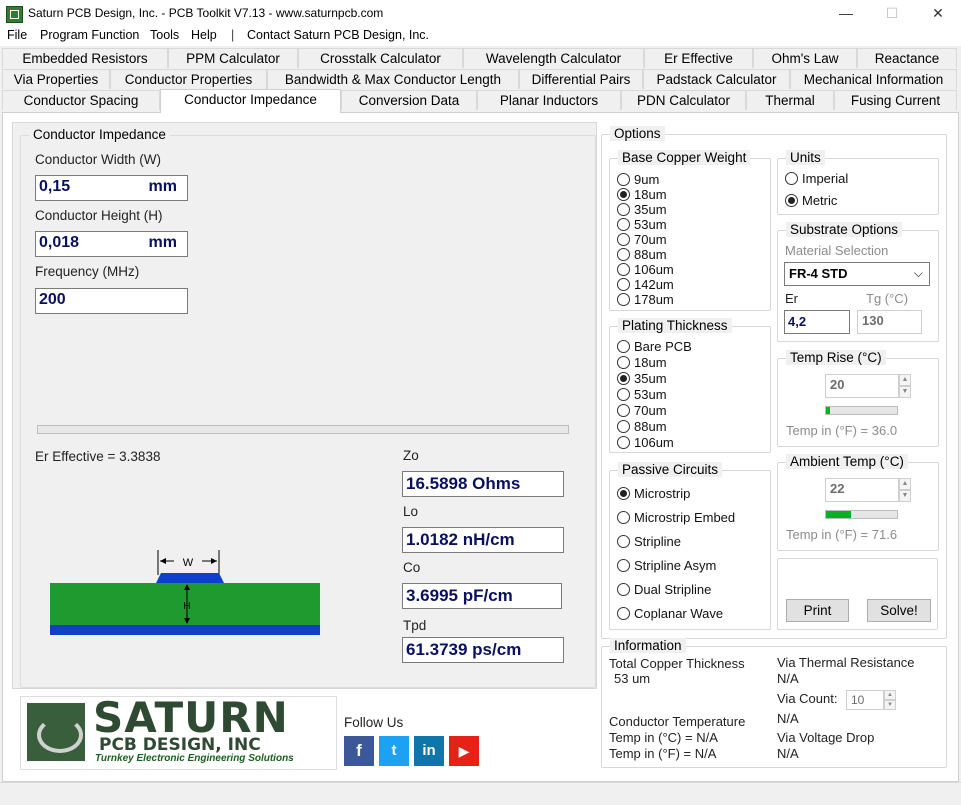 The image size is (961, 805). I want to click on twitter-icon: t, so click(394, 751).